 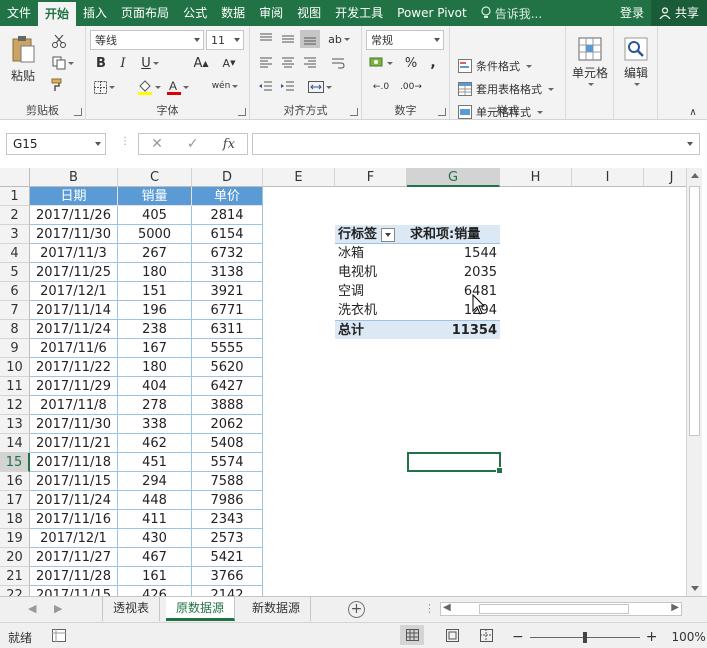 I want to click on table-cell: 2017/11/6, so click(x=74, y=348).